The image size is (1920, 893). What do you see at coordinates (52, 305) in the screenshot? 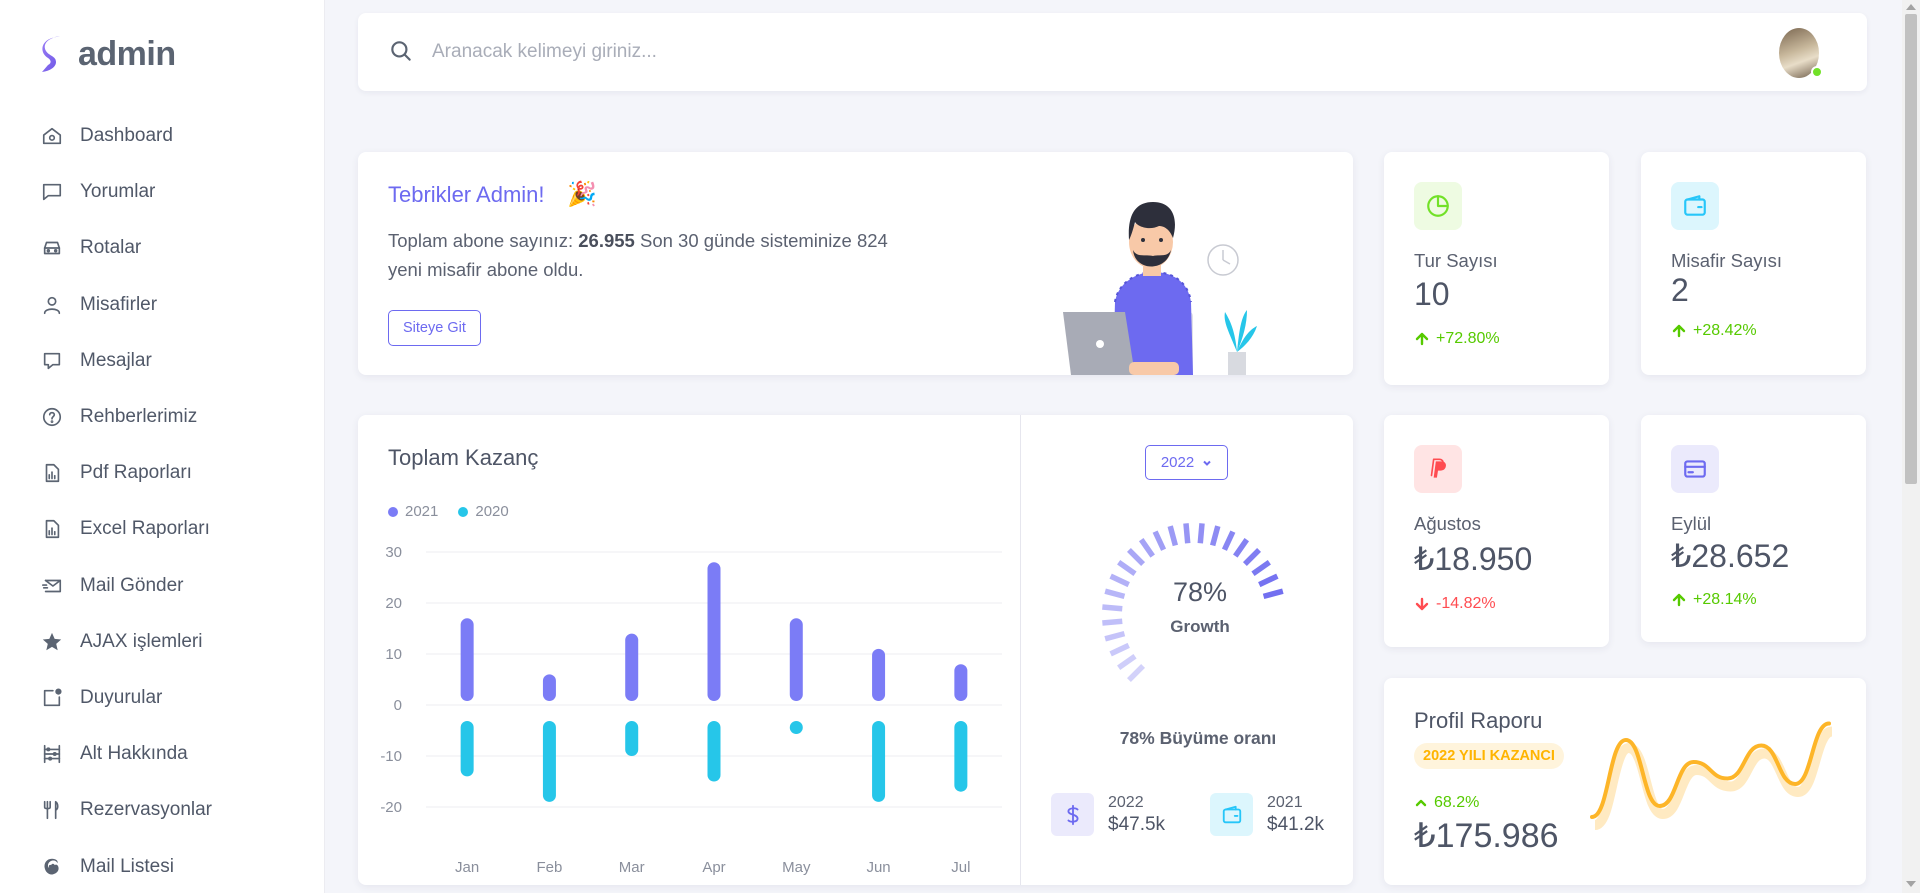
I see `user-icon` at bounding box center [52, 305].